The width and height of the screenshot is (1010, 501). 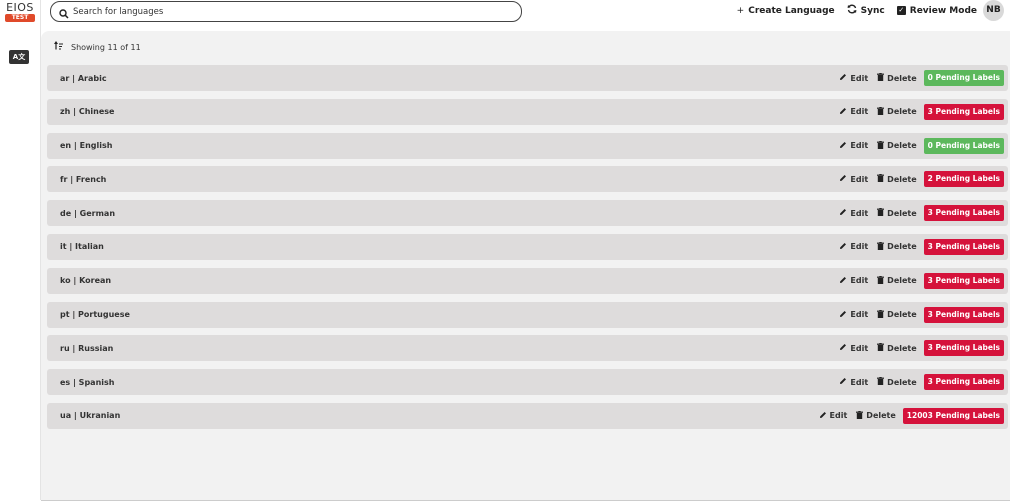 What do you see at coordinates (87, 382) in the screenshot?
I see `language-name: es | Spanish` at bounding box center [87, 382].